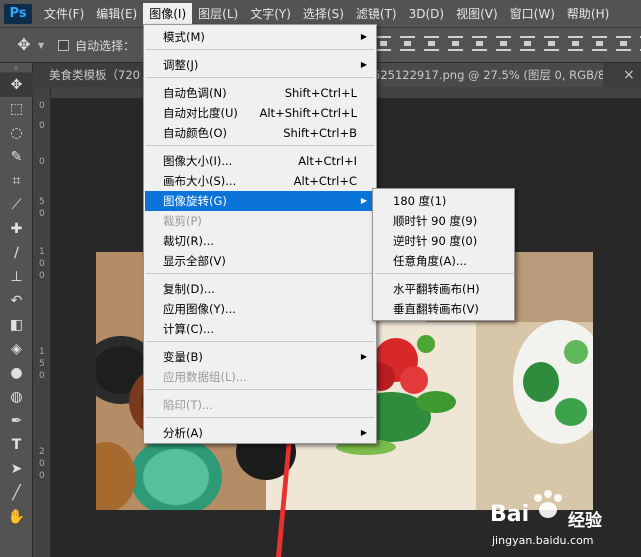  Describe the element at coordinates (181, 65) in the screenshot. I see `menu-item-label: 调整(J)` at that location.